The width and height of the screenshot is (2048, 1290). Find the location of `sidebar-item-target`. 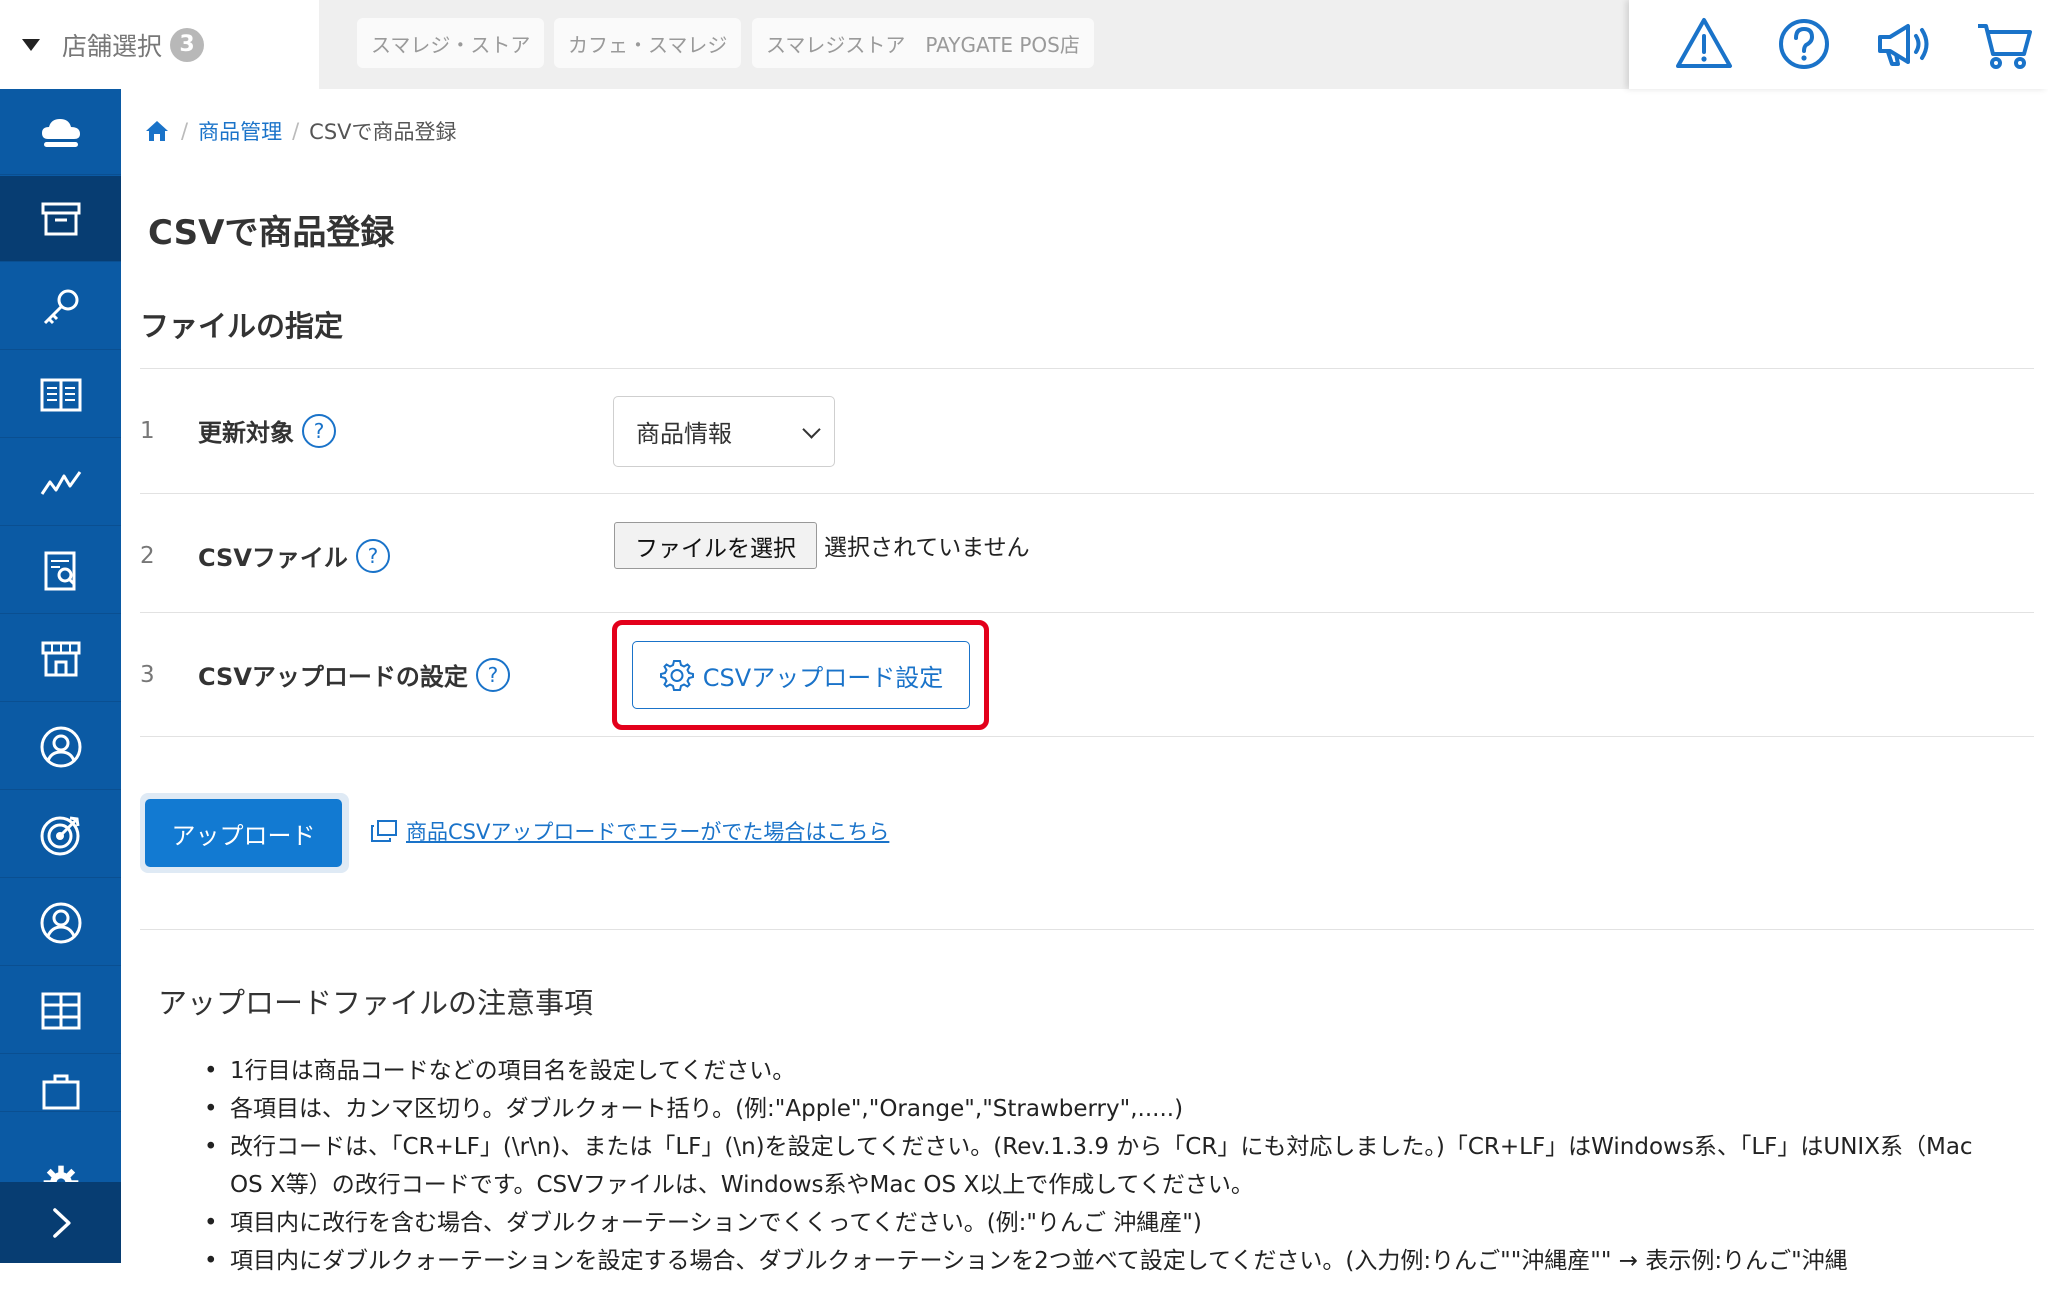

sidebar-item-target is located at coordinates (60, 835).